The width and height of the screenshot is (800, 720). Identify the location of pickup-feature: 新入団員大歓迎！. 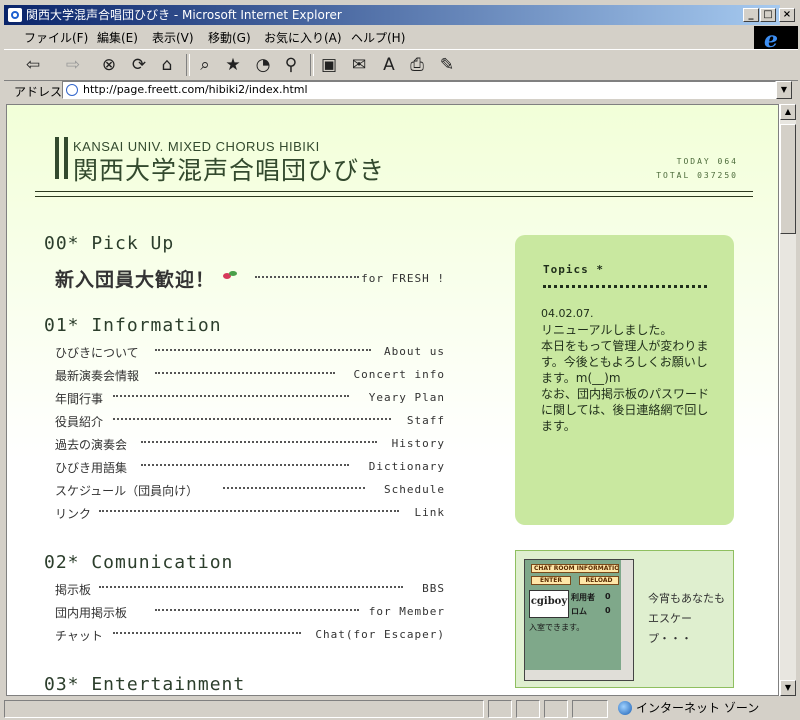
(135, 278).